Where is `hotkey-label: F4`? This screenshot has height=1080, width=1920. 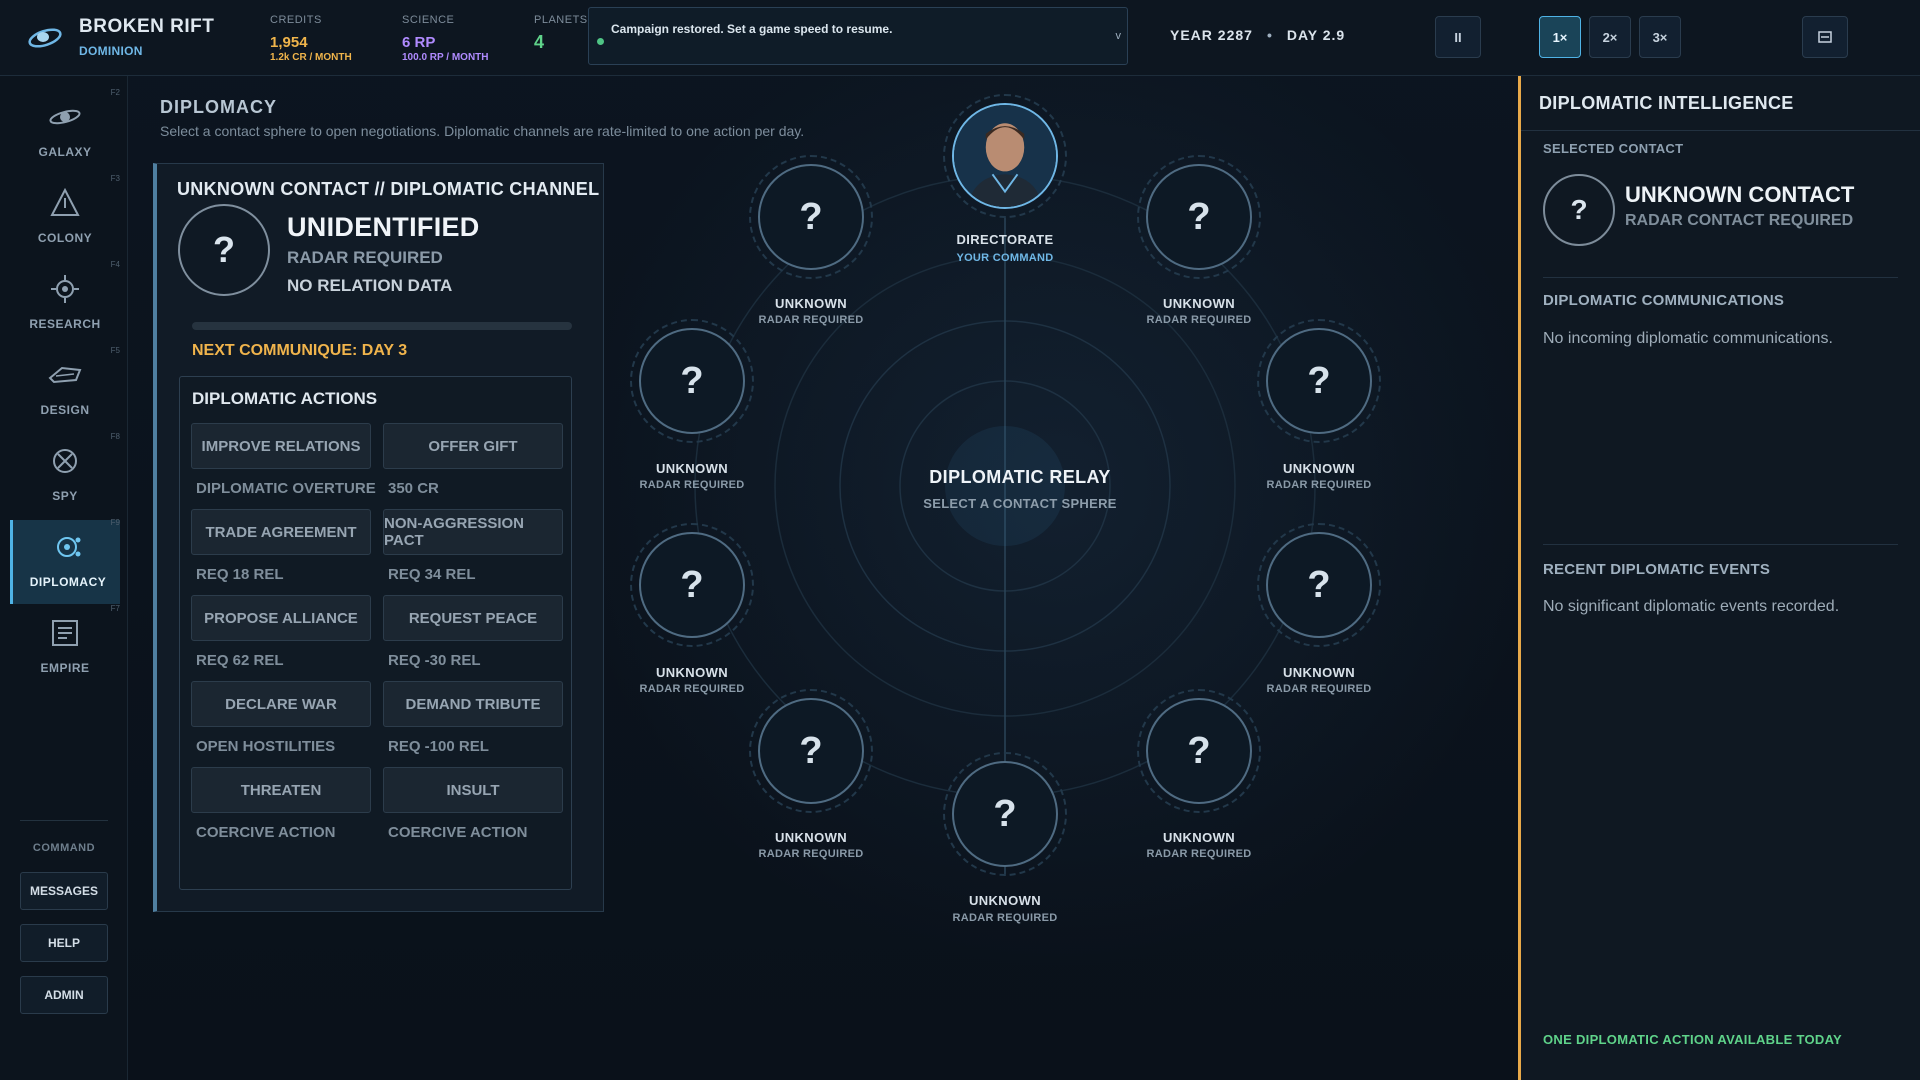
hotkey-label: F4 is located at coordinates (115, 264).